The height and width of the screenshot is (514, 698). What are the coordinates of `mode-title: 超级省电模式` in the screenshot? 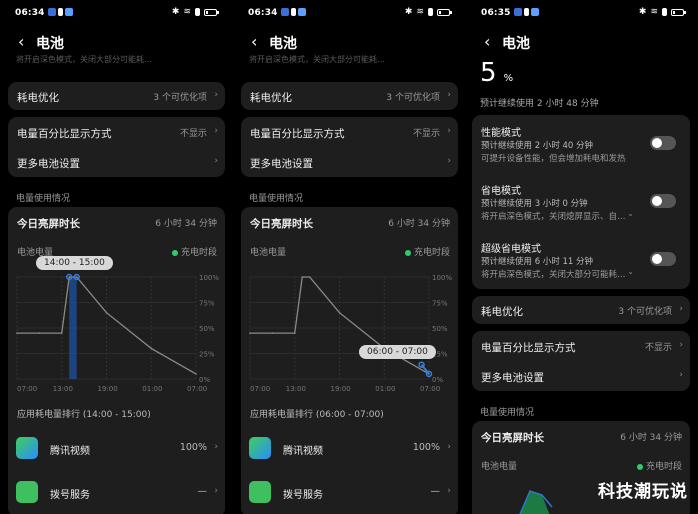 It's located at (511, 249).